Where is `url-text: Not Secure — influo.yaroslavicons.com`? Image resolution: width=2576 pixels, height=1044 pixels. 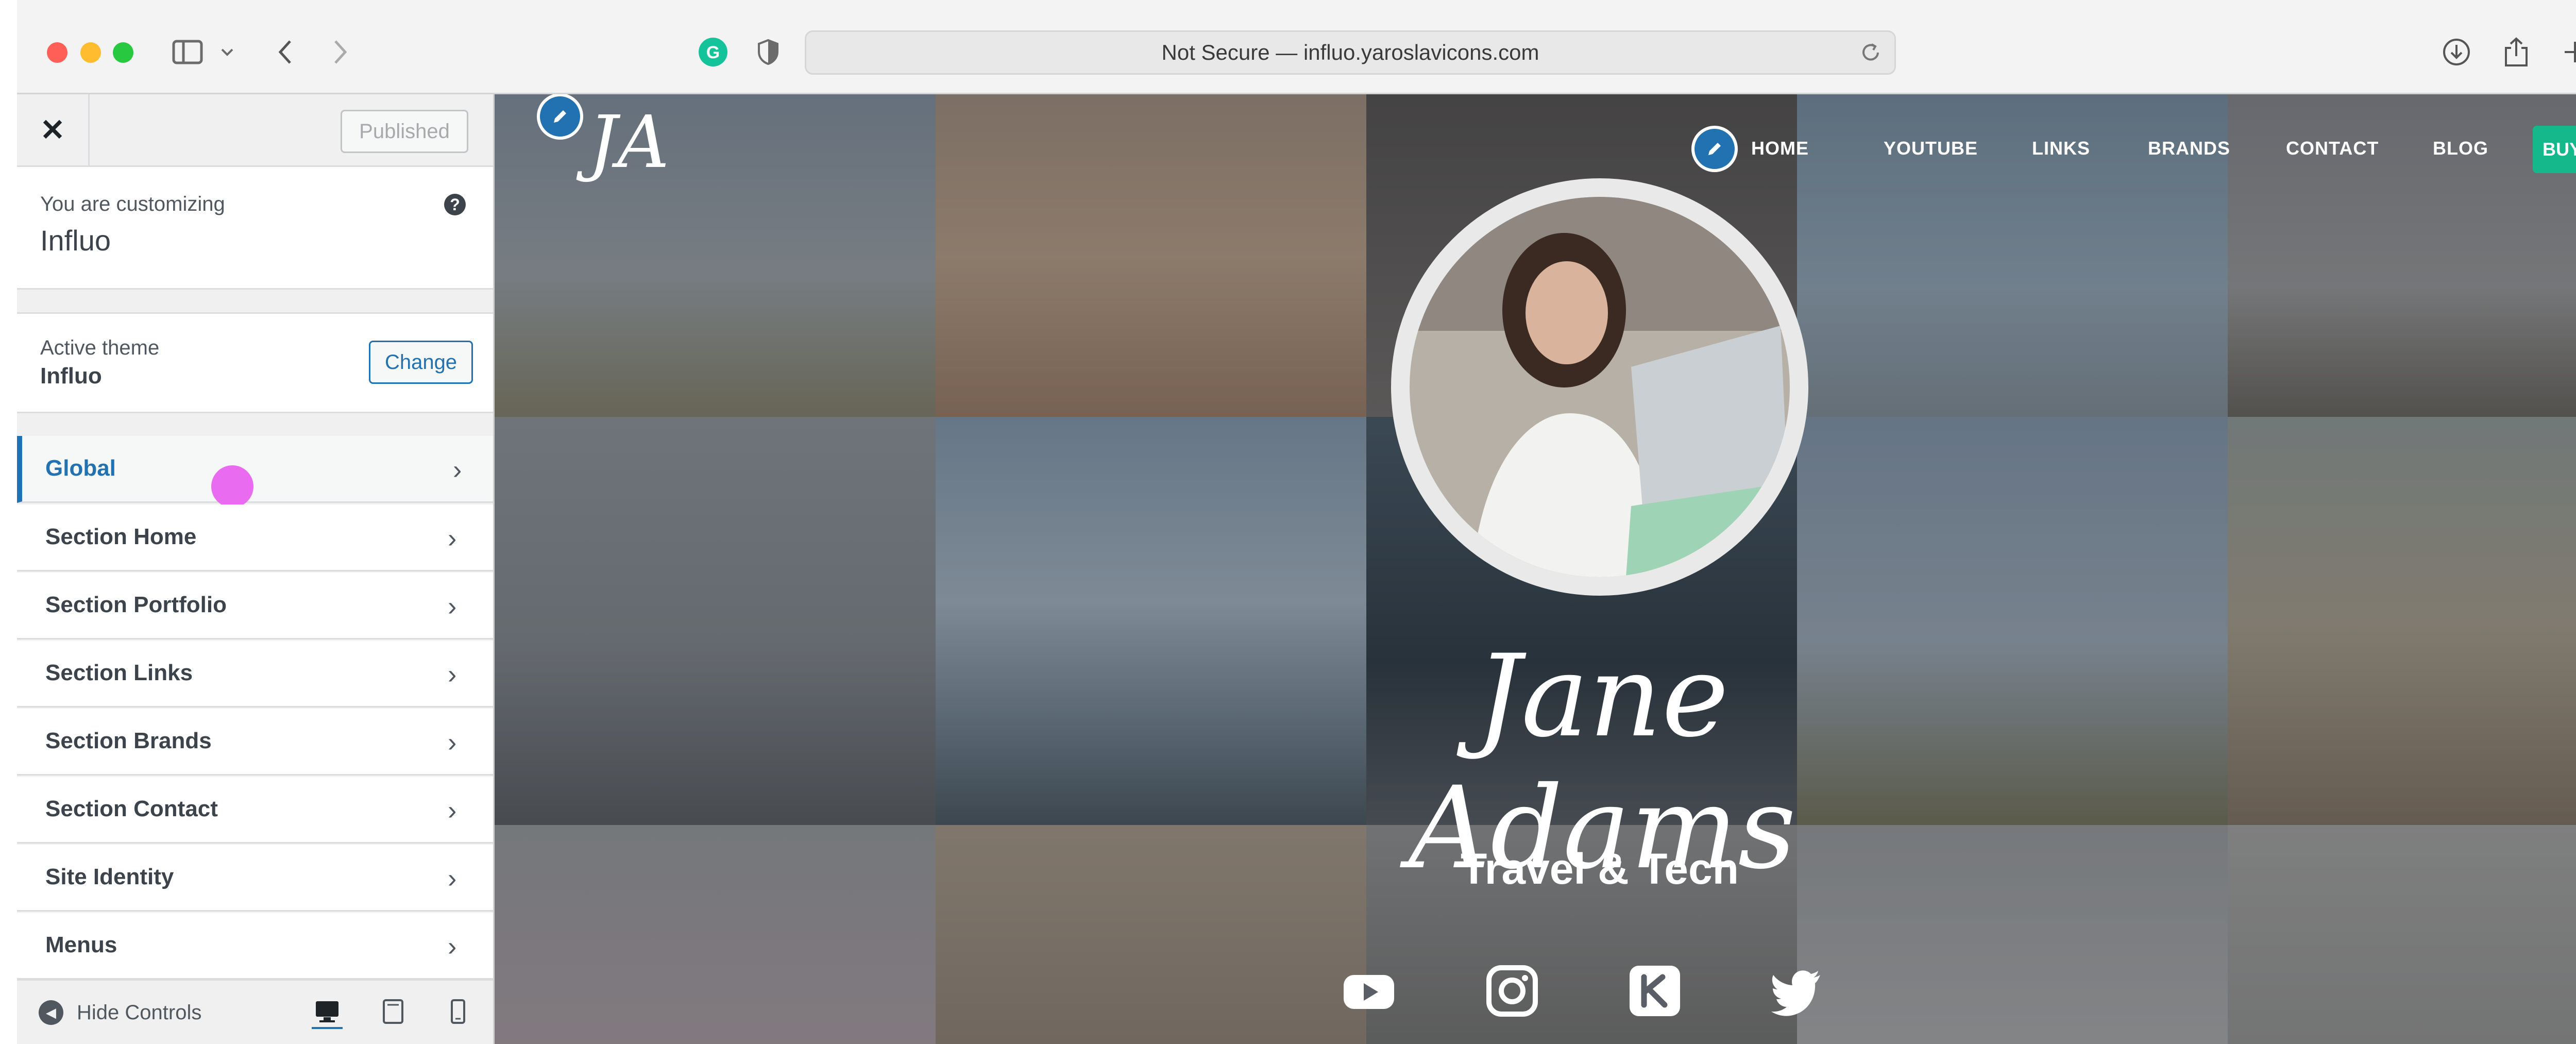
url-text: Not Secure — influo.yaroslavicons.com is located at coordinates (1350, 52).